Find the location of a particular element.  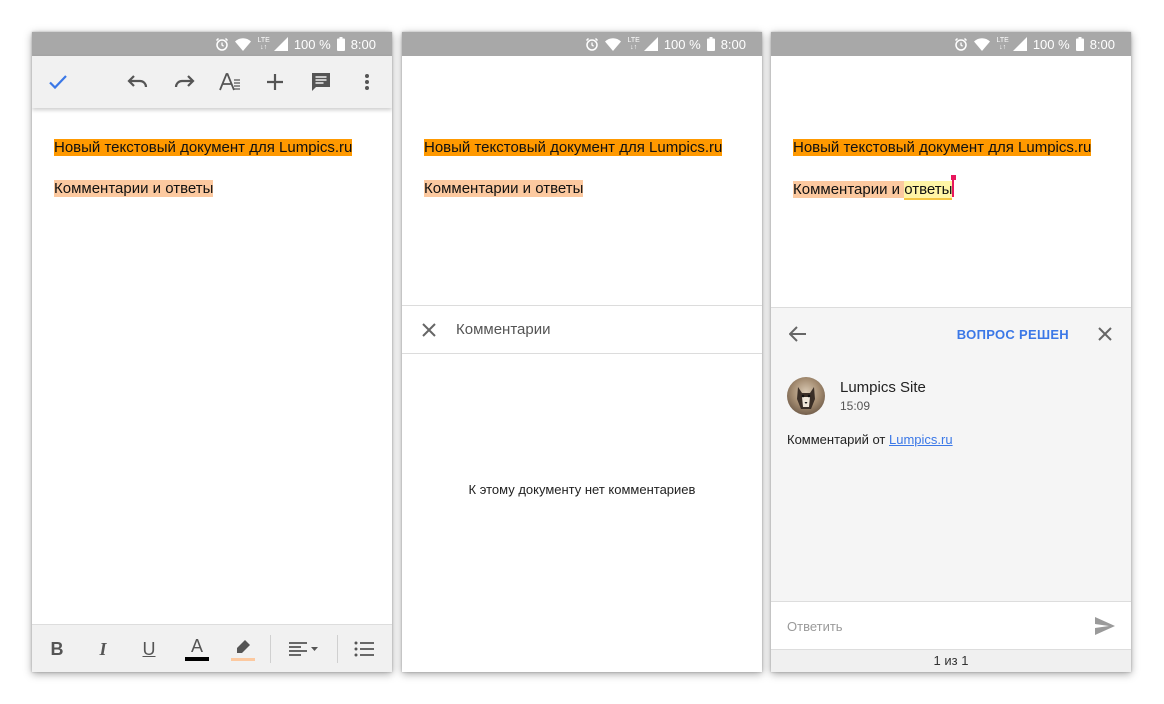

underline-icon: U is located at coordinates (149, 648).